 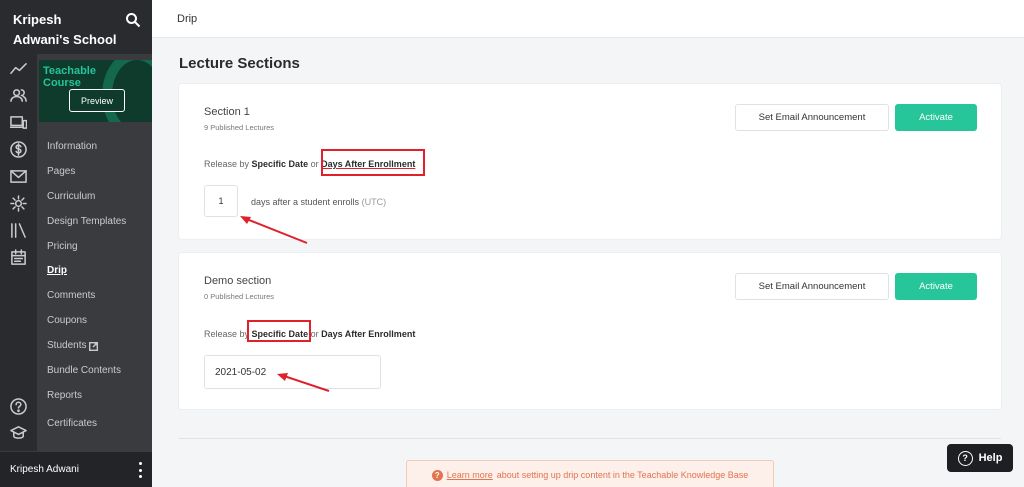 I want to click on divider, so click(x=590, y=438).